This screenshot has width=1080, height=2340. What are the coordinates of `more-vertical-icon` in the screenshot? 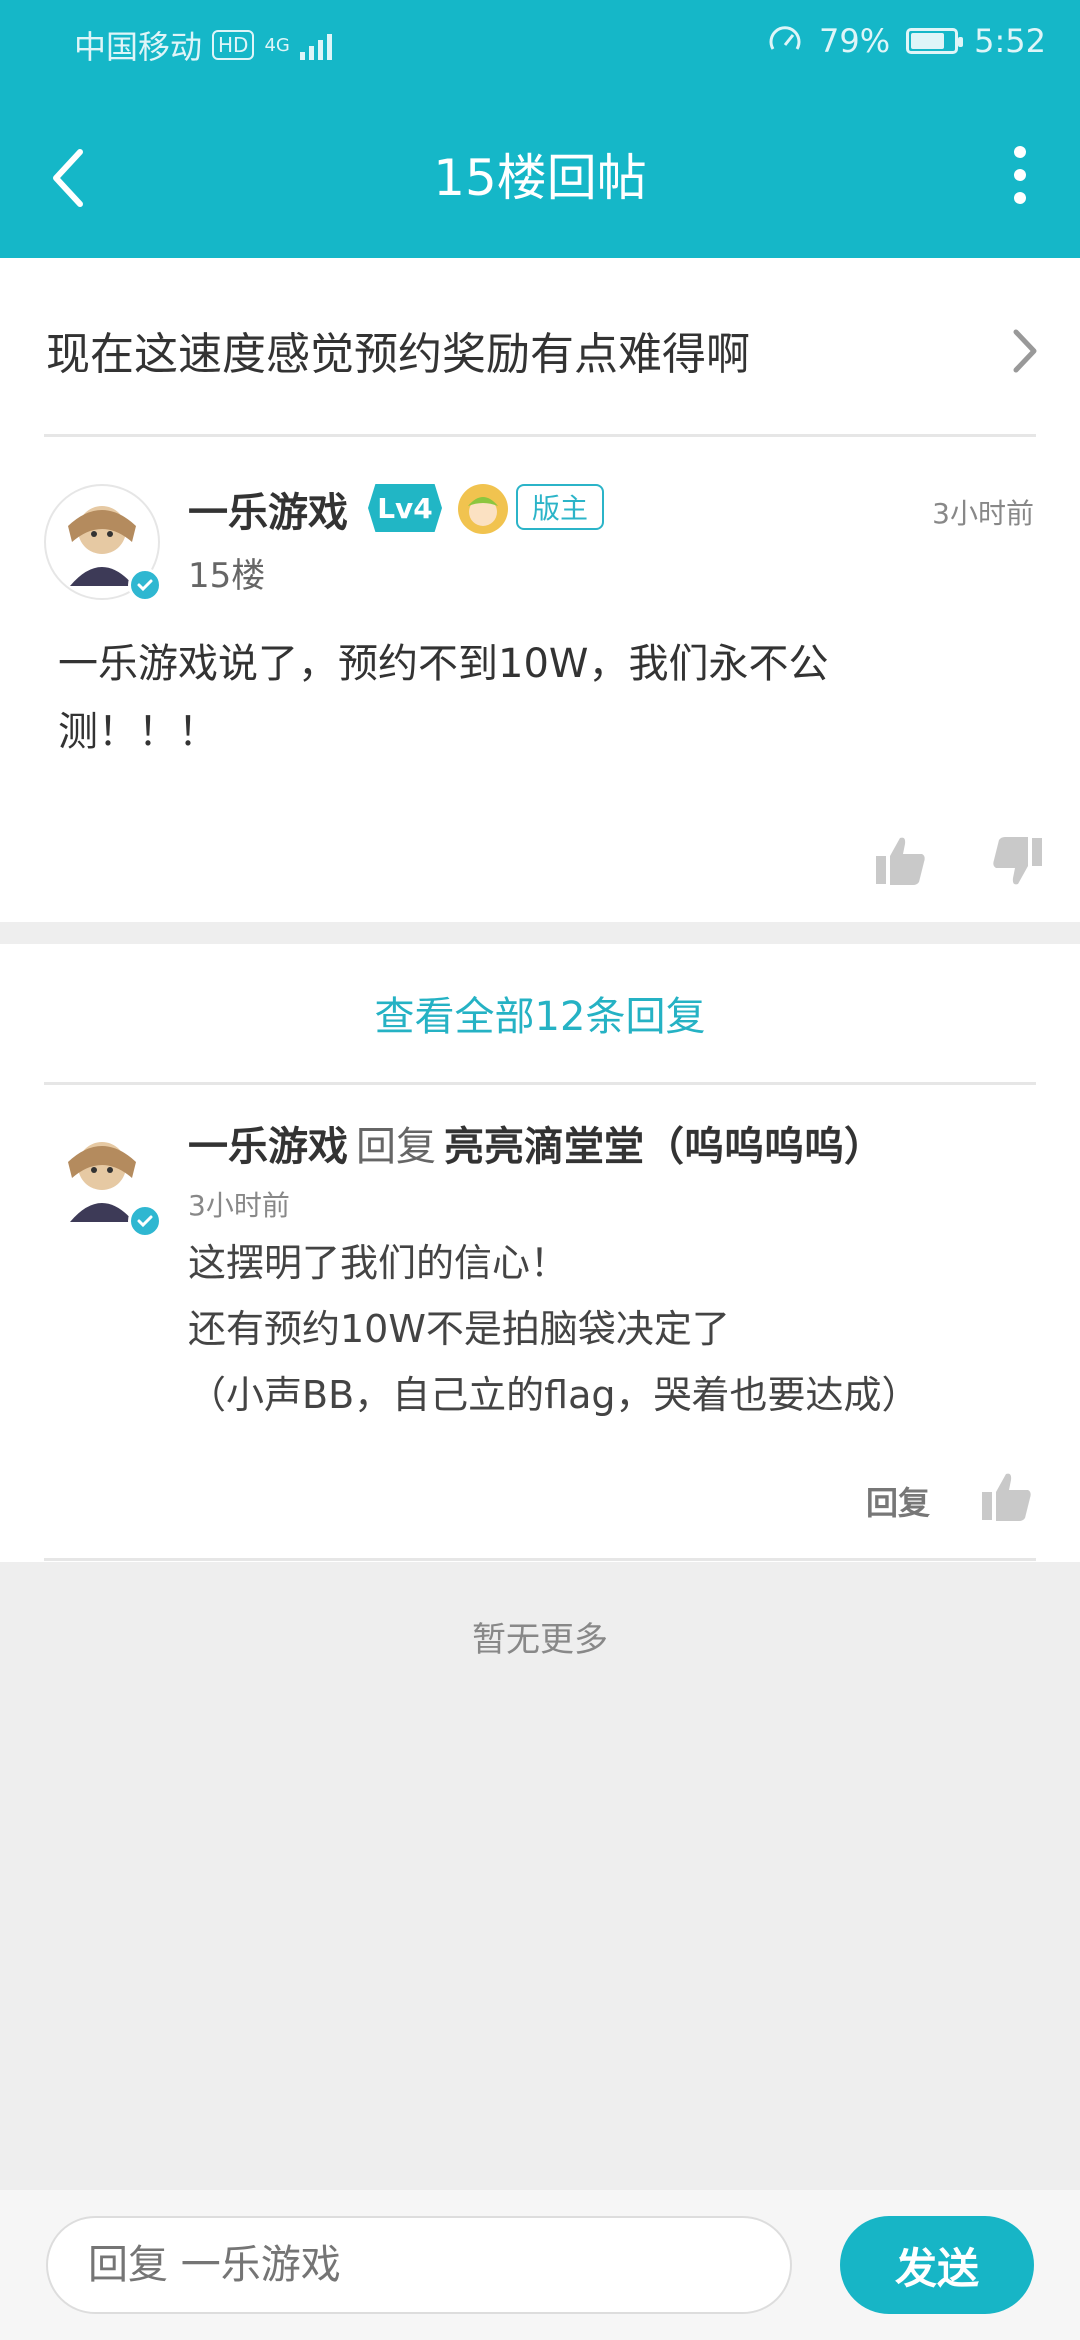 It's located at (1020, 175).